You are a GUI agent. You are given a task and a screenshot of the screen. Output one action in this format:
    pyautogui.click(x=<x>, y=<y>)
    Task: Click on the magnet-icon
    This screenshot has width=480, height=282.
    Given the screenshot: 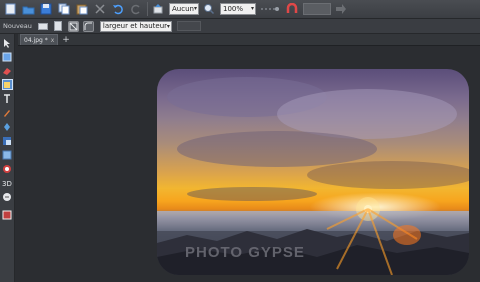 What is the action you would take?
    pyautogui.click(x=292, y=9)
    